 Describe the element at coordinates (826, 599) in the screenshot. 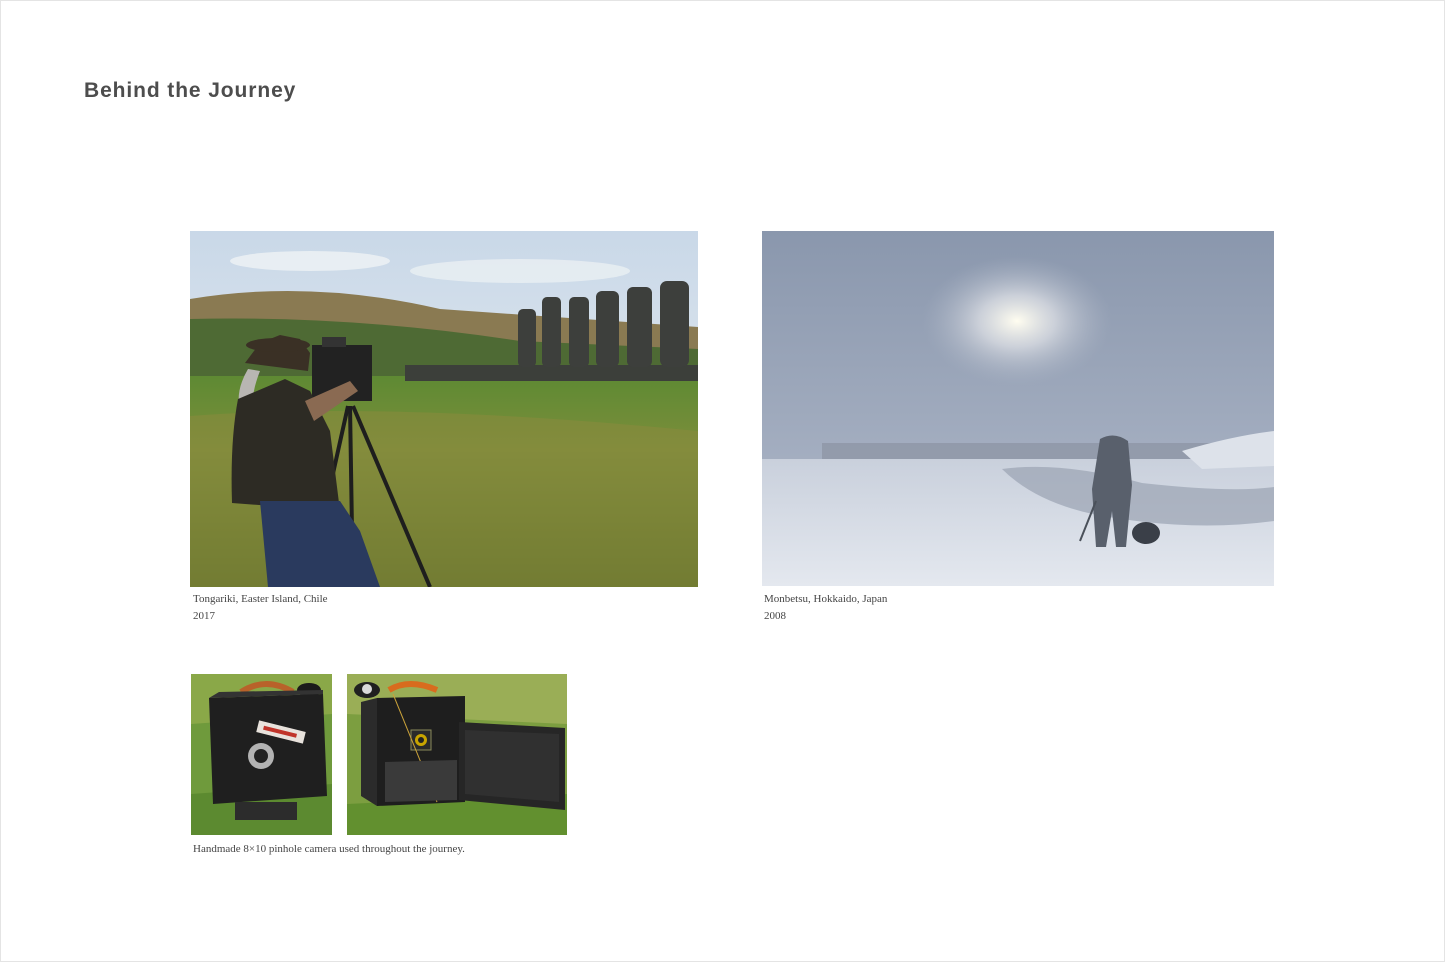

I see `caption-place: Monbetsu, Hokkaido, Japan` at that location.